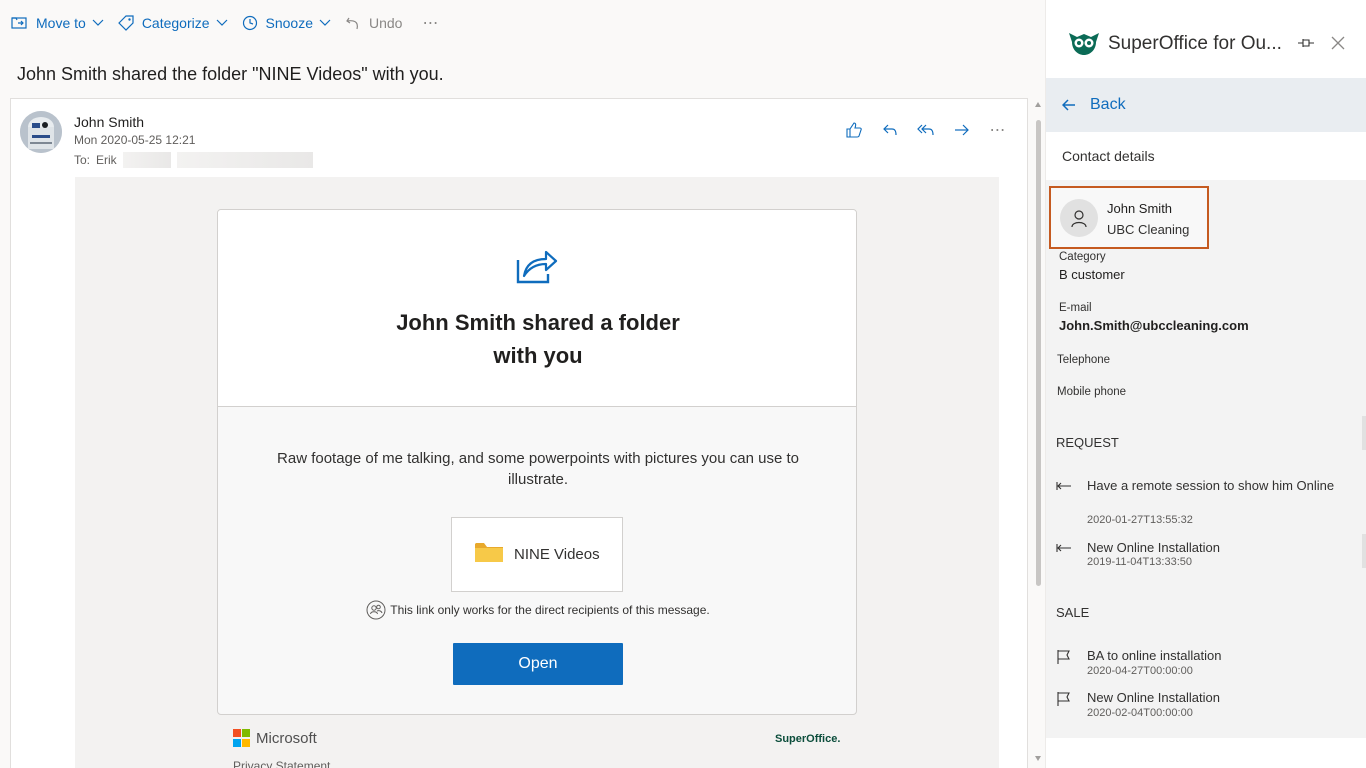 This screenshot has width=1366, height=768. I want to click on open-button: Open, so click(538, 664).